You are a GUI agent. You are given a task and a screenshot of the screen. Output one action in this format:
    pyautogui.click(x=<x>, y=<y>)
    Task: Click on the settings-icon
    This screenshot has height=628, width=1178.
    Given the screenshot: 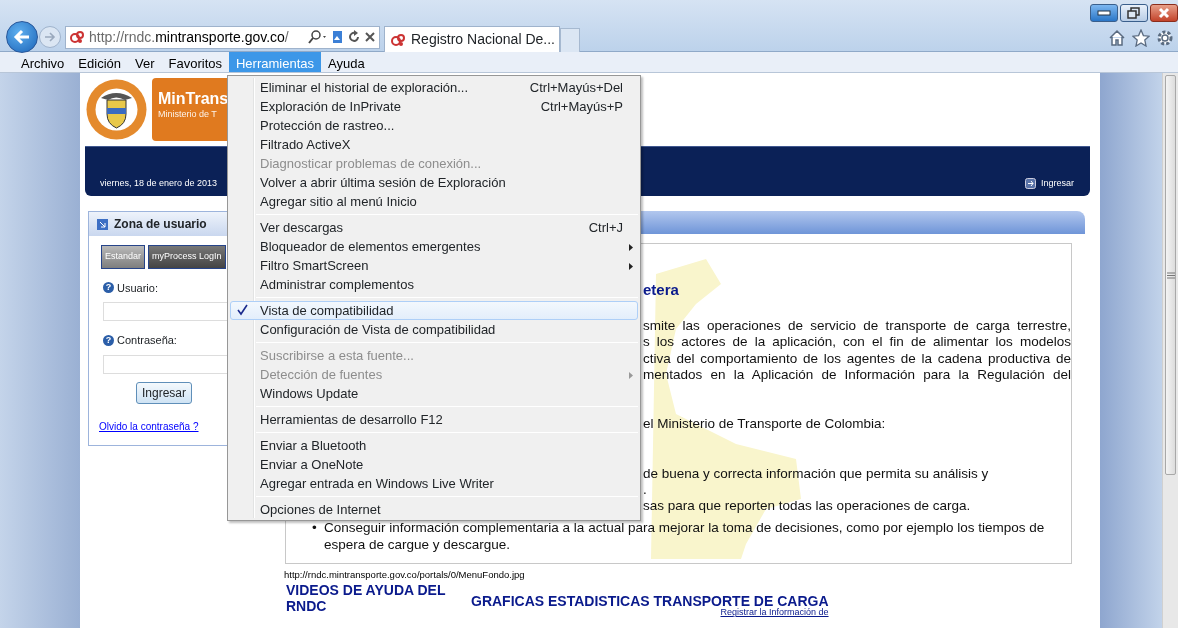 What is the action you would take?
    pyautogui.click(x=1165, y=38)
    